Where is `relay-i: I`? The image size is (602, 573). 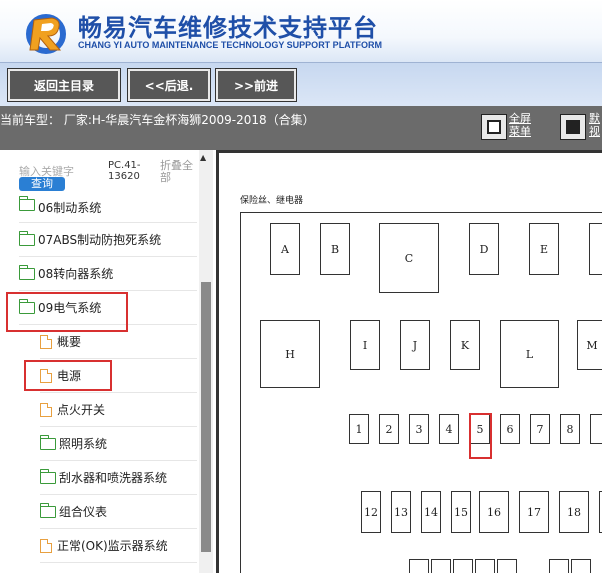 relay-i: I is located at coordinates (365, 345).